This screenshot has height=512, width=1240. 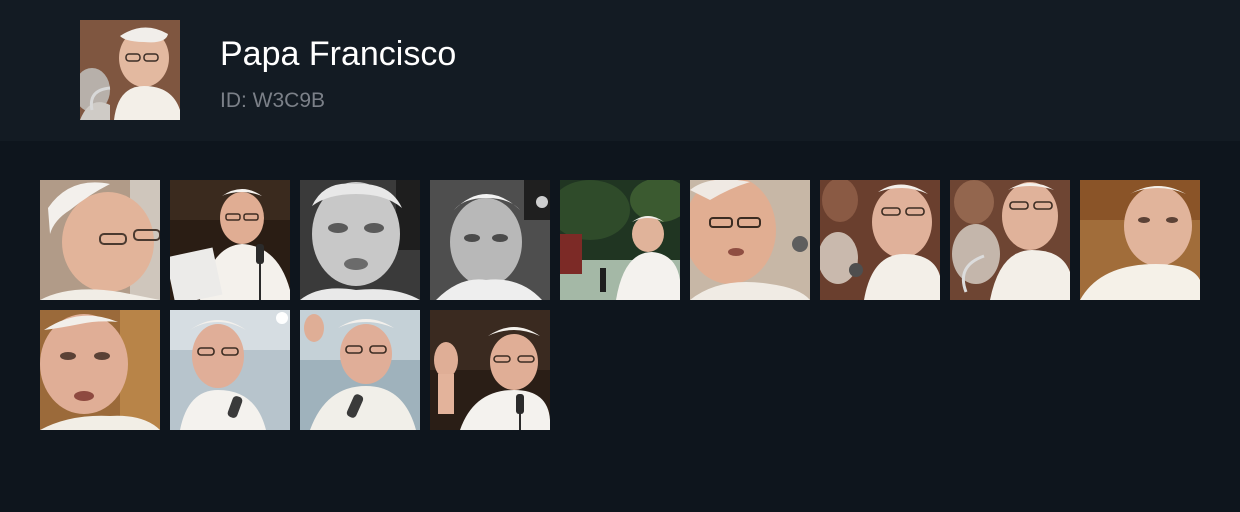 I want to click on person-id: ID: W3C9B, so click(x=273, y=100).